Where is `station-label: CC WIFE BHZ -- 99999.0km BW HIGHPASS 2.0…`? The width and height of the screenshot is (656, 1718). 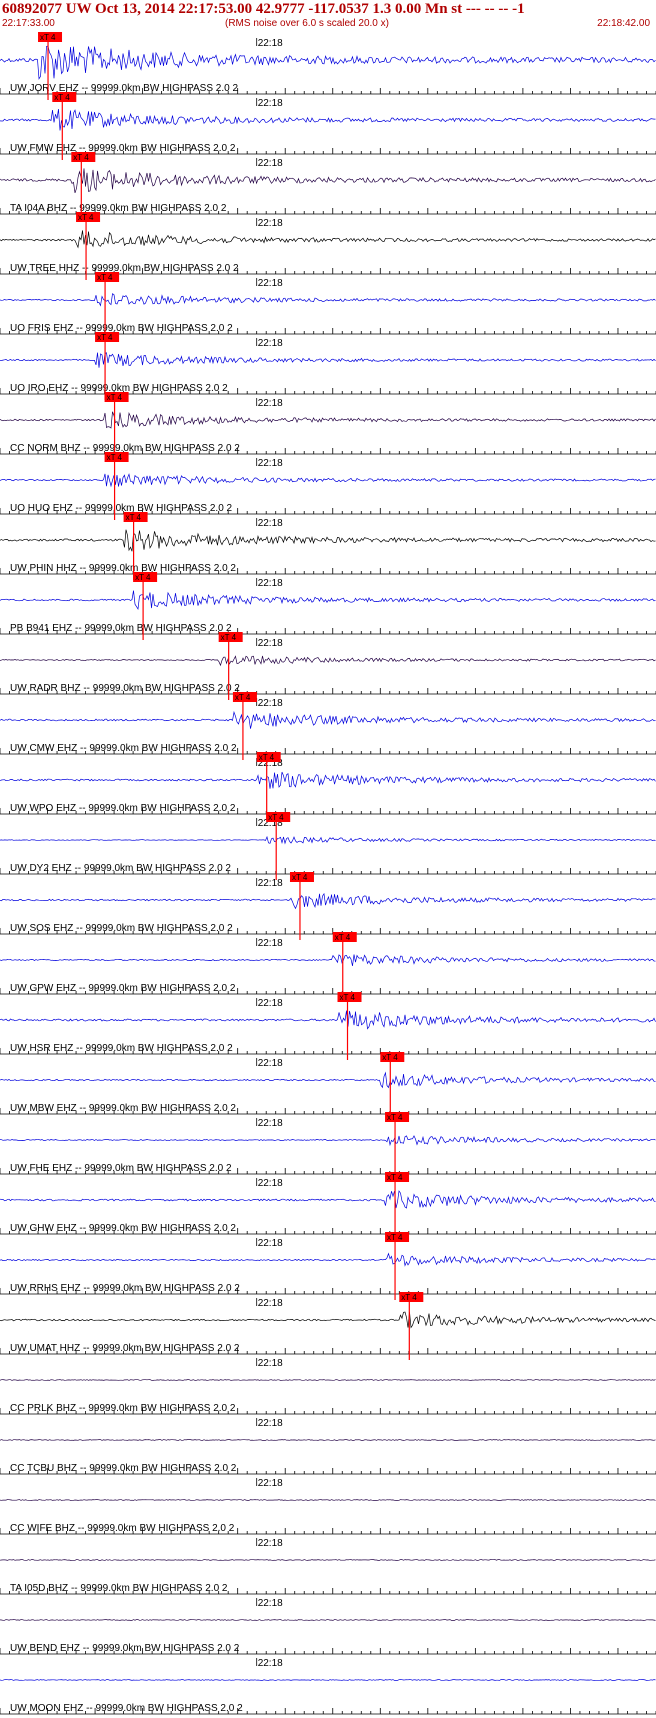 station-label: CC WIFE BHZ -- 99999.0km BW HIGHPASS 2.0… is located at coordinates (122, 1528).